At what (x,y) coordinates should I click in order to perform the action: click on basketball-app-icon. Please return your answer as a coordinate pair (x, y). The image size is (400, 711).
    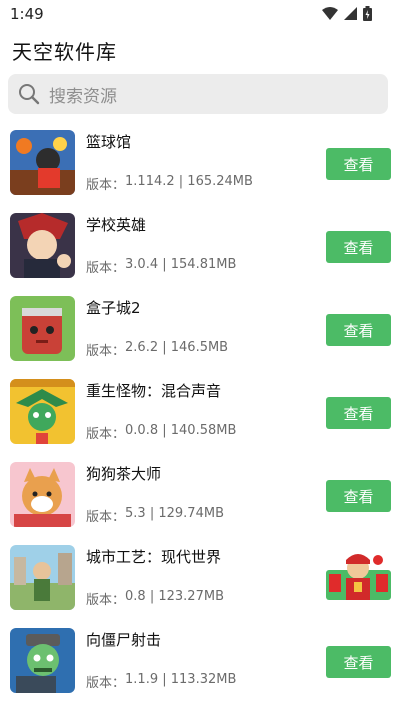
    Looking at the image, I should click on (42, 162).